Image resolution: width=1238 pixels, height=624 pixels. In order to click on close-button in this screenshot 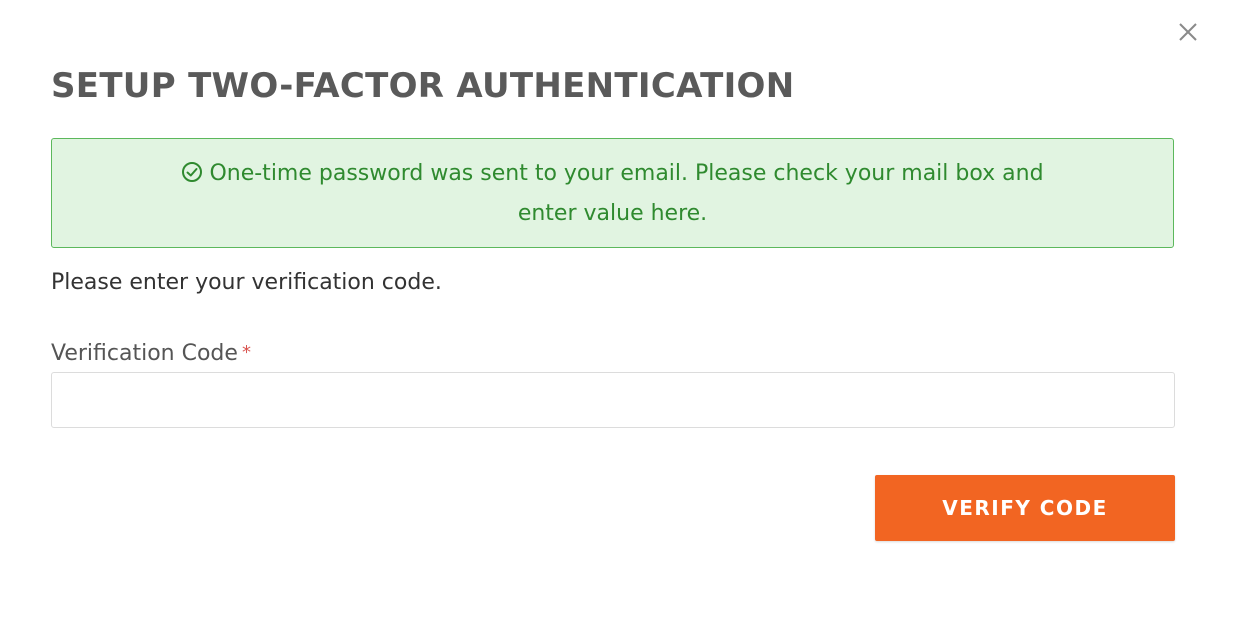, I will do `click(1188, 34)`.